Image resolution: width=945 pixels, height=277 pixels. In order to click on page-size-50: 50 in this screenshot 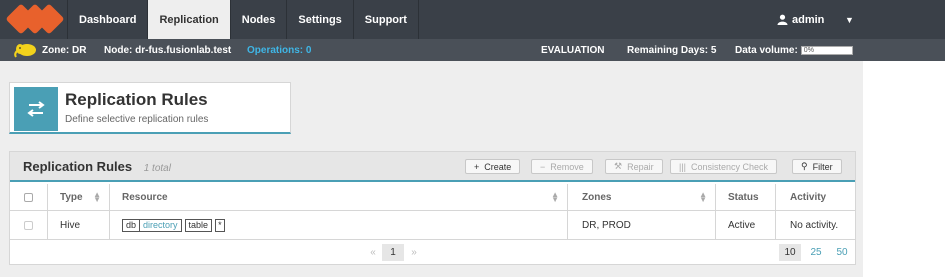, I will do `click(842, 252)`.